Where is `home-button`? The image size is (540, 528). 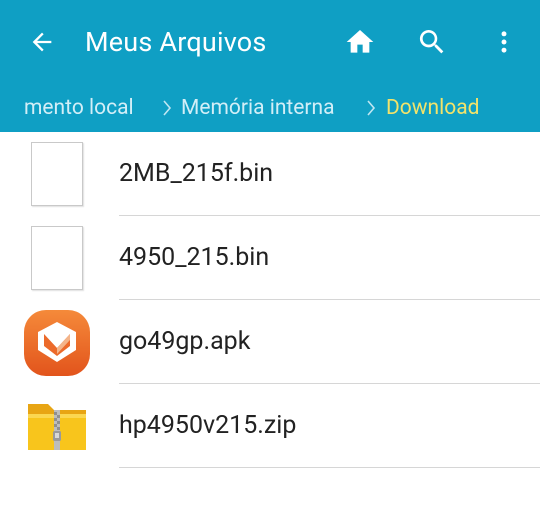 home-button is located at coordinates (360, 42).